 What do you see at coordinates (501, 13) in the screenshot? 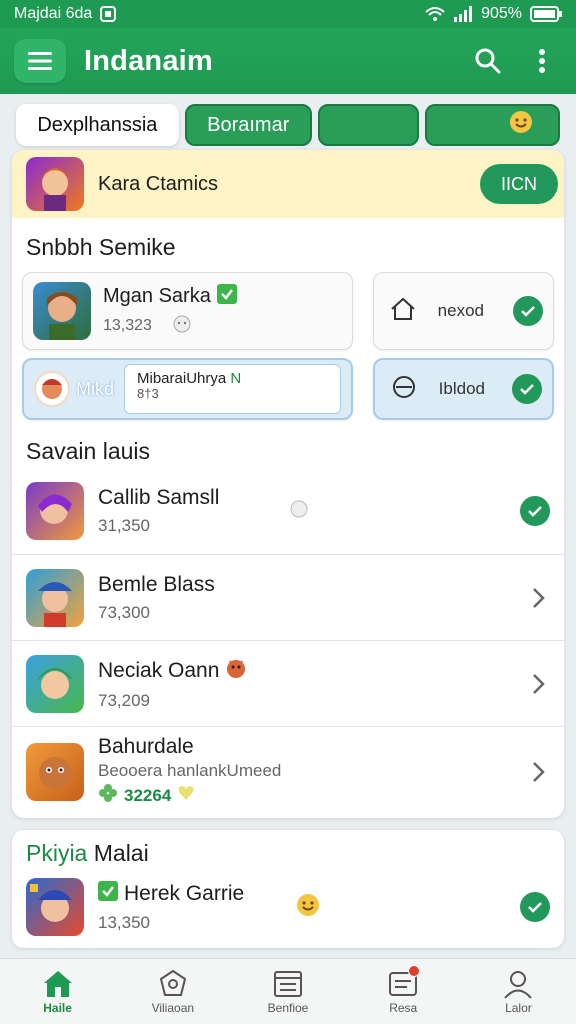
I see `battery-percent: 905%` at bounding box center [501, 13].